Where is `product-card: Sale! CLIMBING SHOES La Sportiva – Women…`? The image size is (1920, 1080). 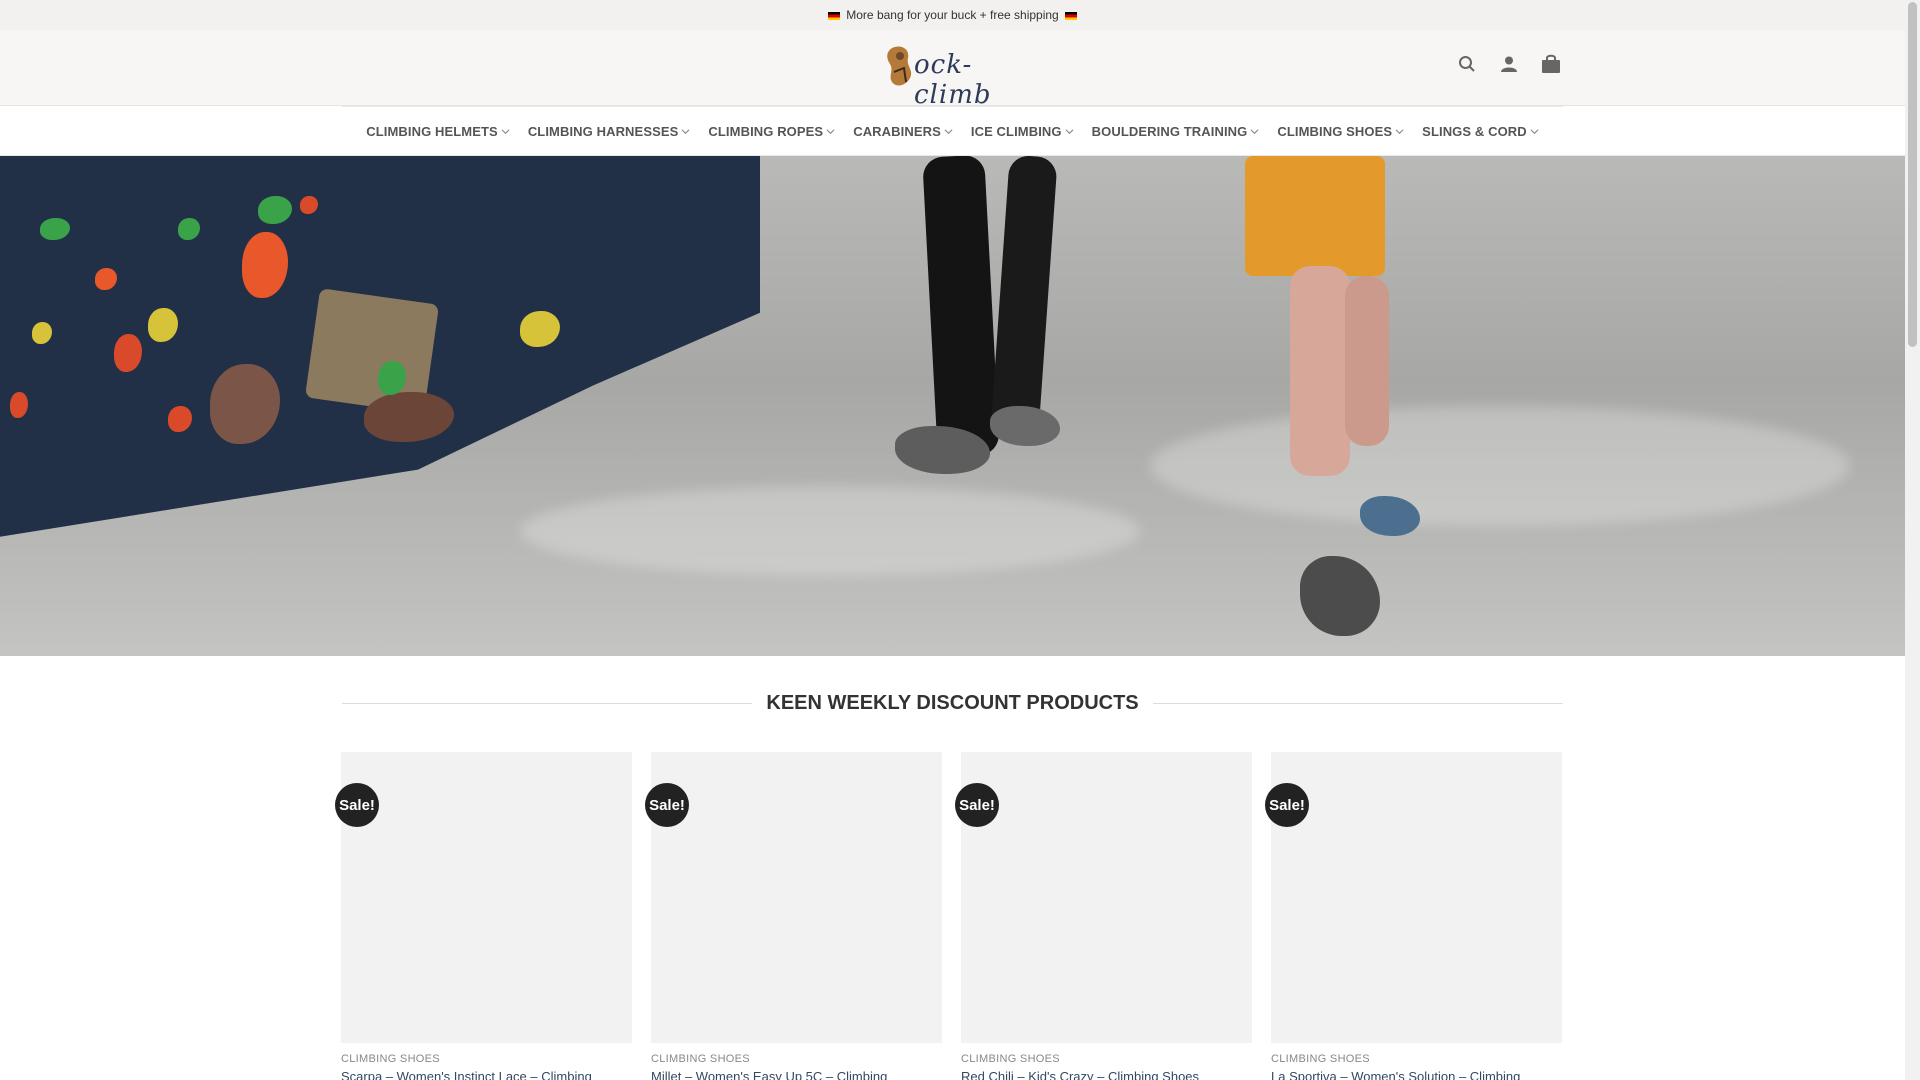
product-card: Sale! CLIMBING SHOES La Sportiva – Women… is located at coordinates (1413, 916).